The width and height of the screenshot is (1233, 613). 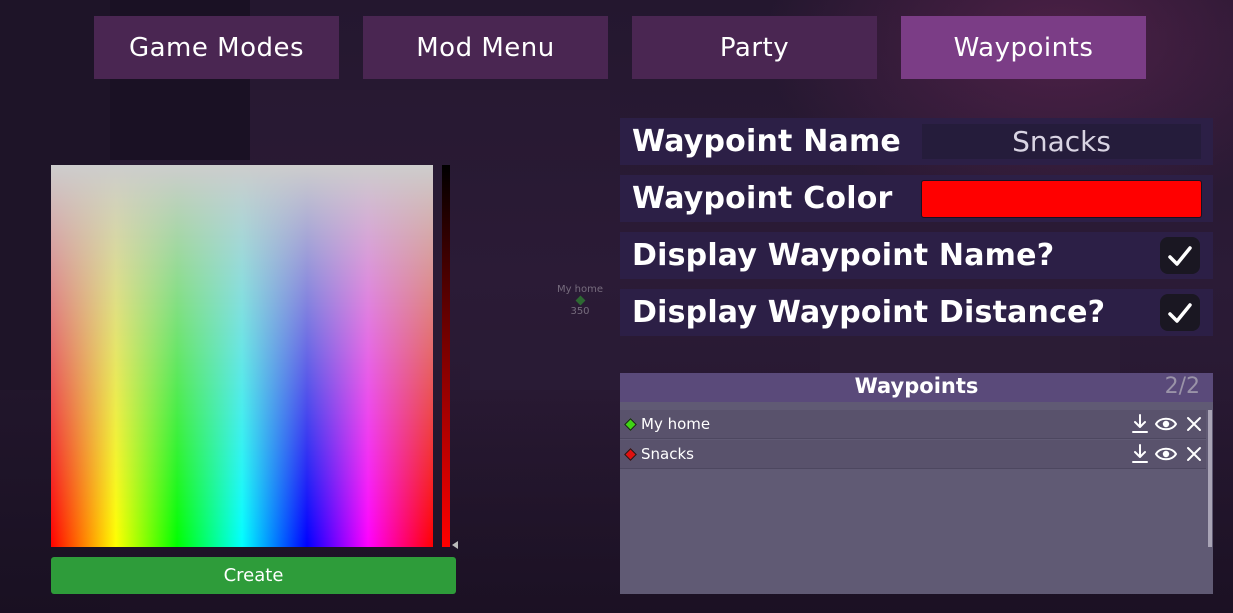 What do you see at coordinates (580, 311) in the screenshot?
I see `world-marker-distance: 350` at bounding box center [580, 311].